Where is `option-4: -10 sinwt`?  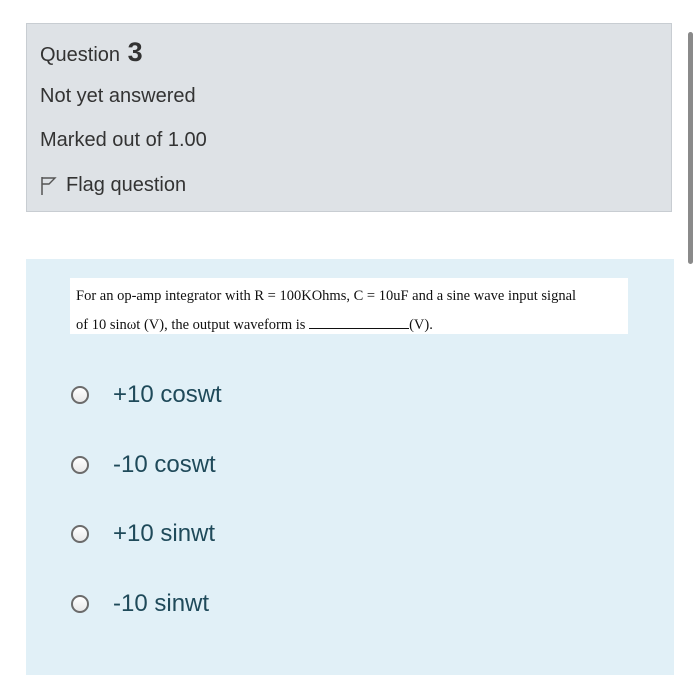 option-4: -10 sinwt is located at coordinates (140, 604).